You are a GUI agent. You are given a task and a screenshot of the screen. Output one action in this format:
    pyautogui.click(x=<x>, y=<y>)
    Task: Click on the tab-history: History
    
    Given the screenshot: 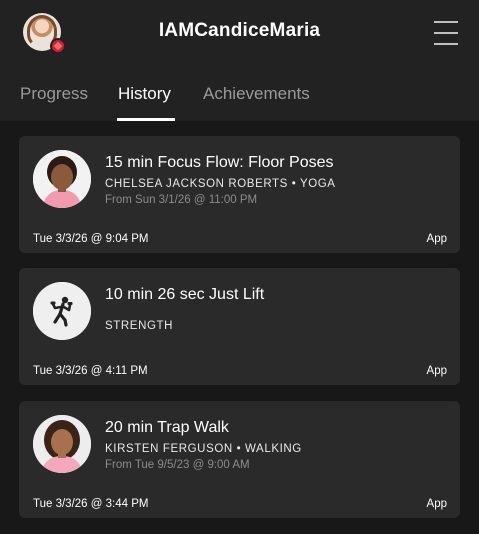 What is the action you would take?
    pyautogui.click(x=144, y=94)
    